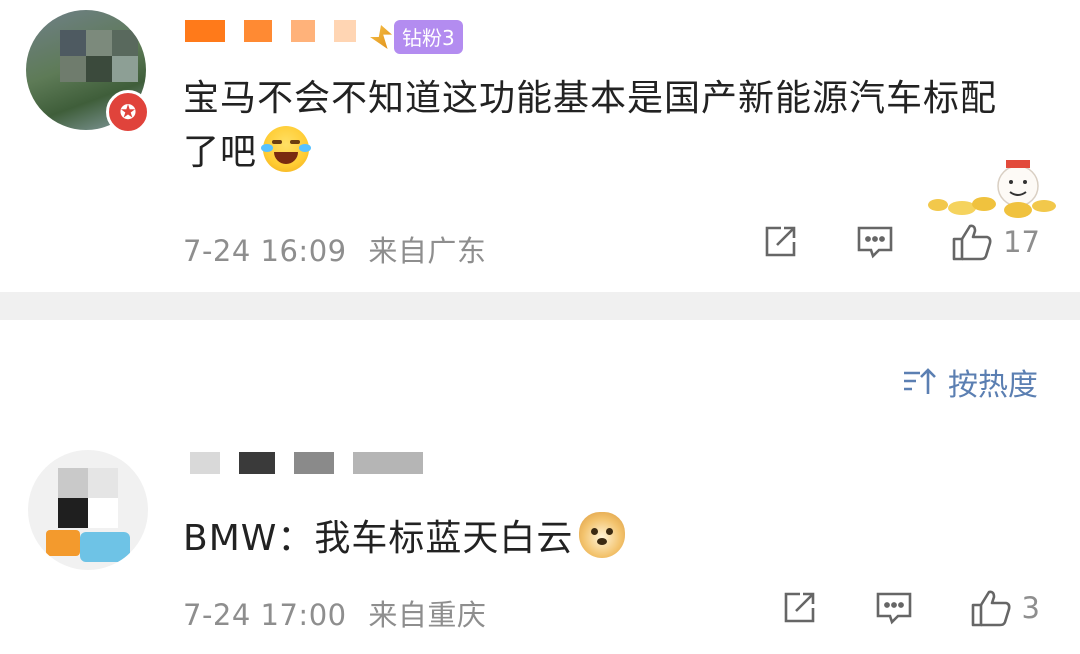  I want to click on comment-actions: 17, so click(872, 242).